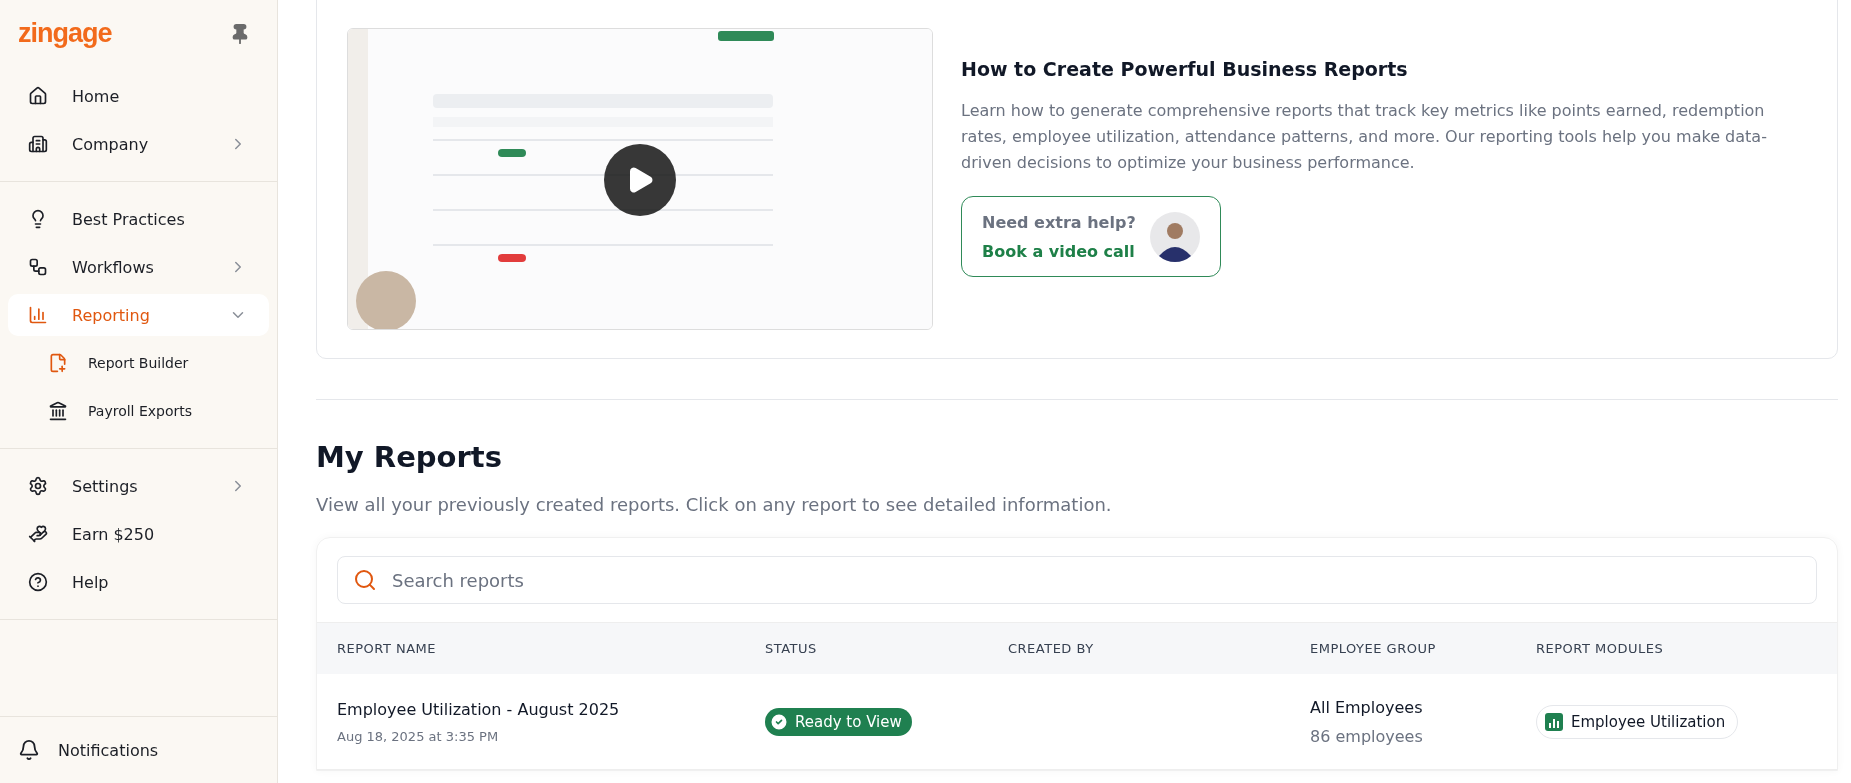  Describe the element at coordinates (138, 582) in the screenshot. I see `sidebar-item: Help` at that location.